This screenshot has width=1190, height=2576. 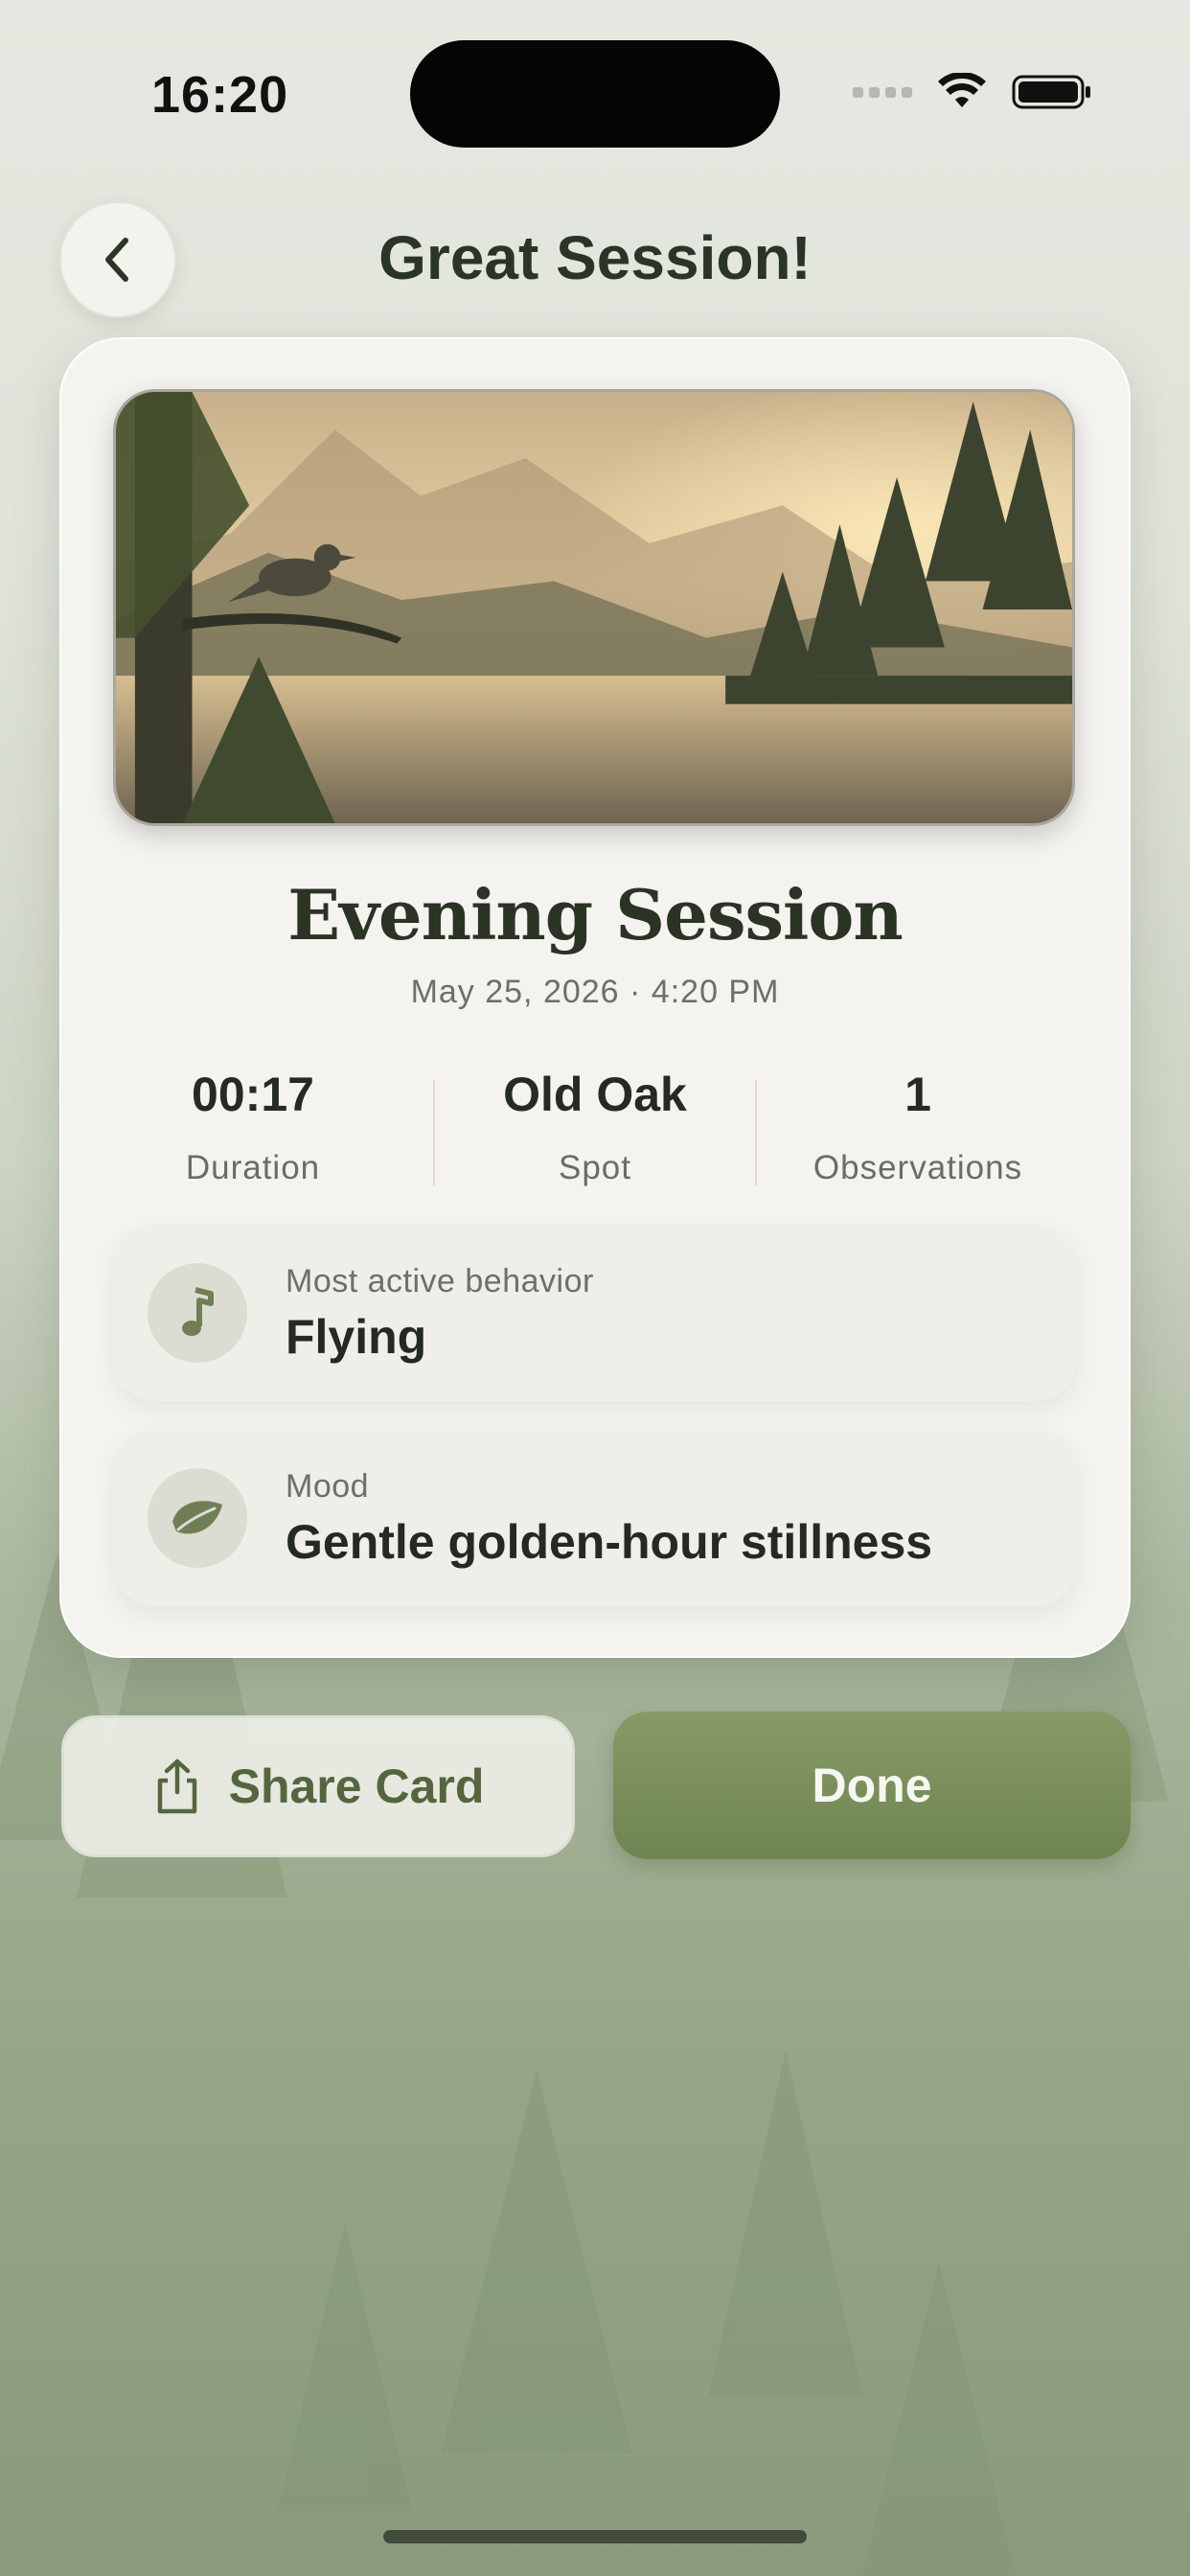 I want to click on stat-value: 1, so click(x=918, y=1094).